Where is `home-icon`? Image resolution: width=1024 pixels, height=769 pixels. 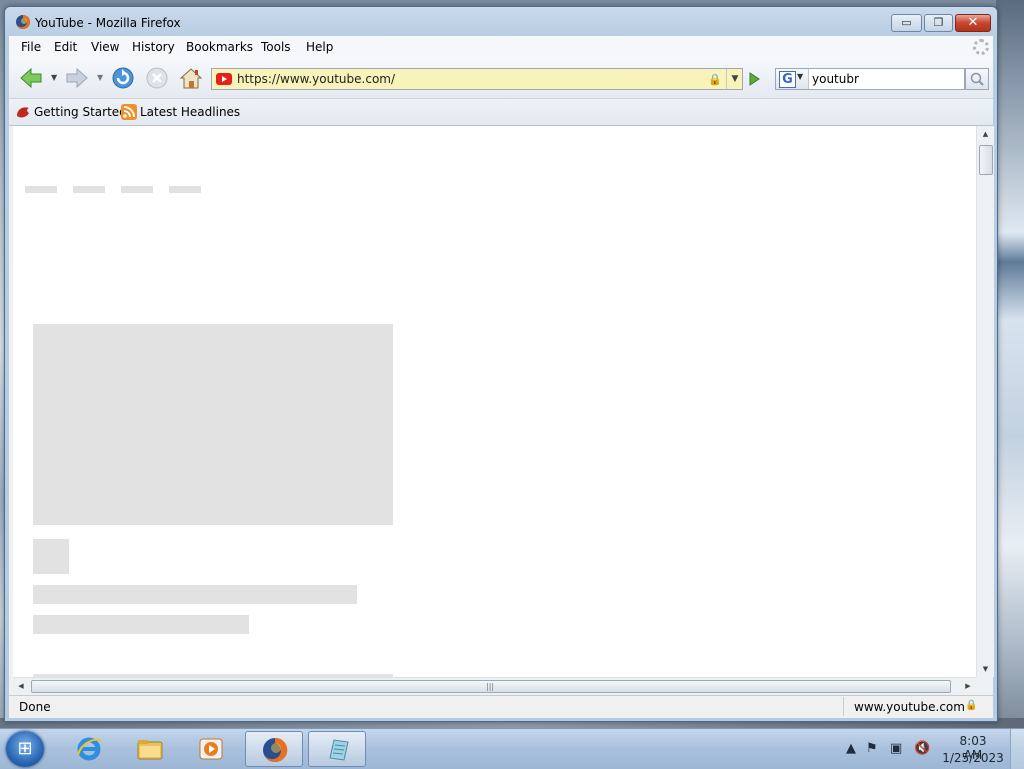
home-icon is located at coordinates (191, 78).